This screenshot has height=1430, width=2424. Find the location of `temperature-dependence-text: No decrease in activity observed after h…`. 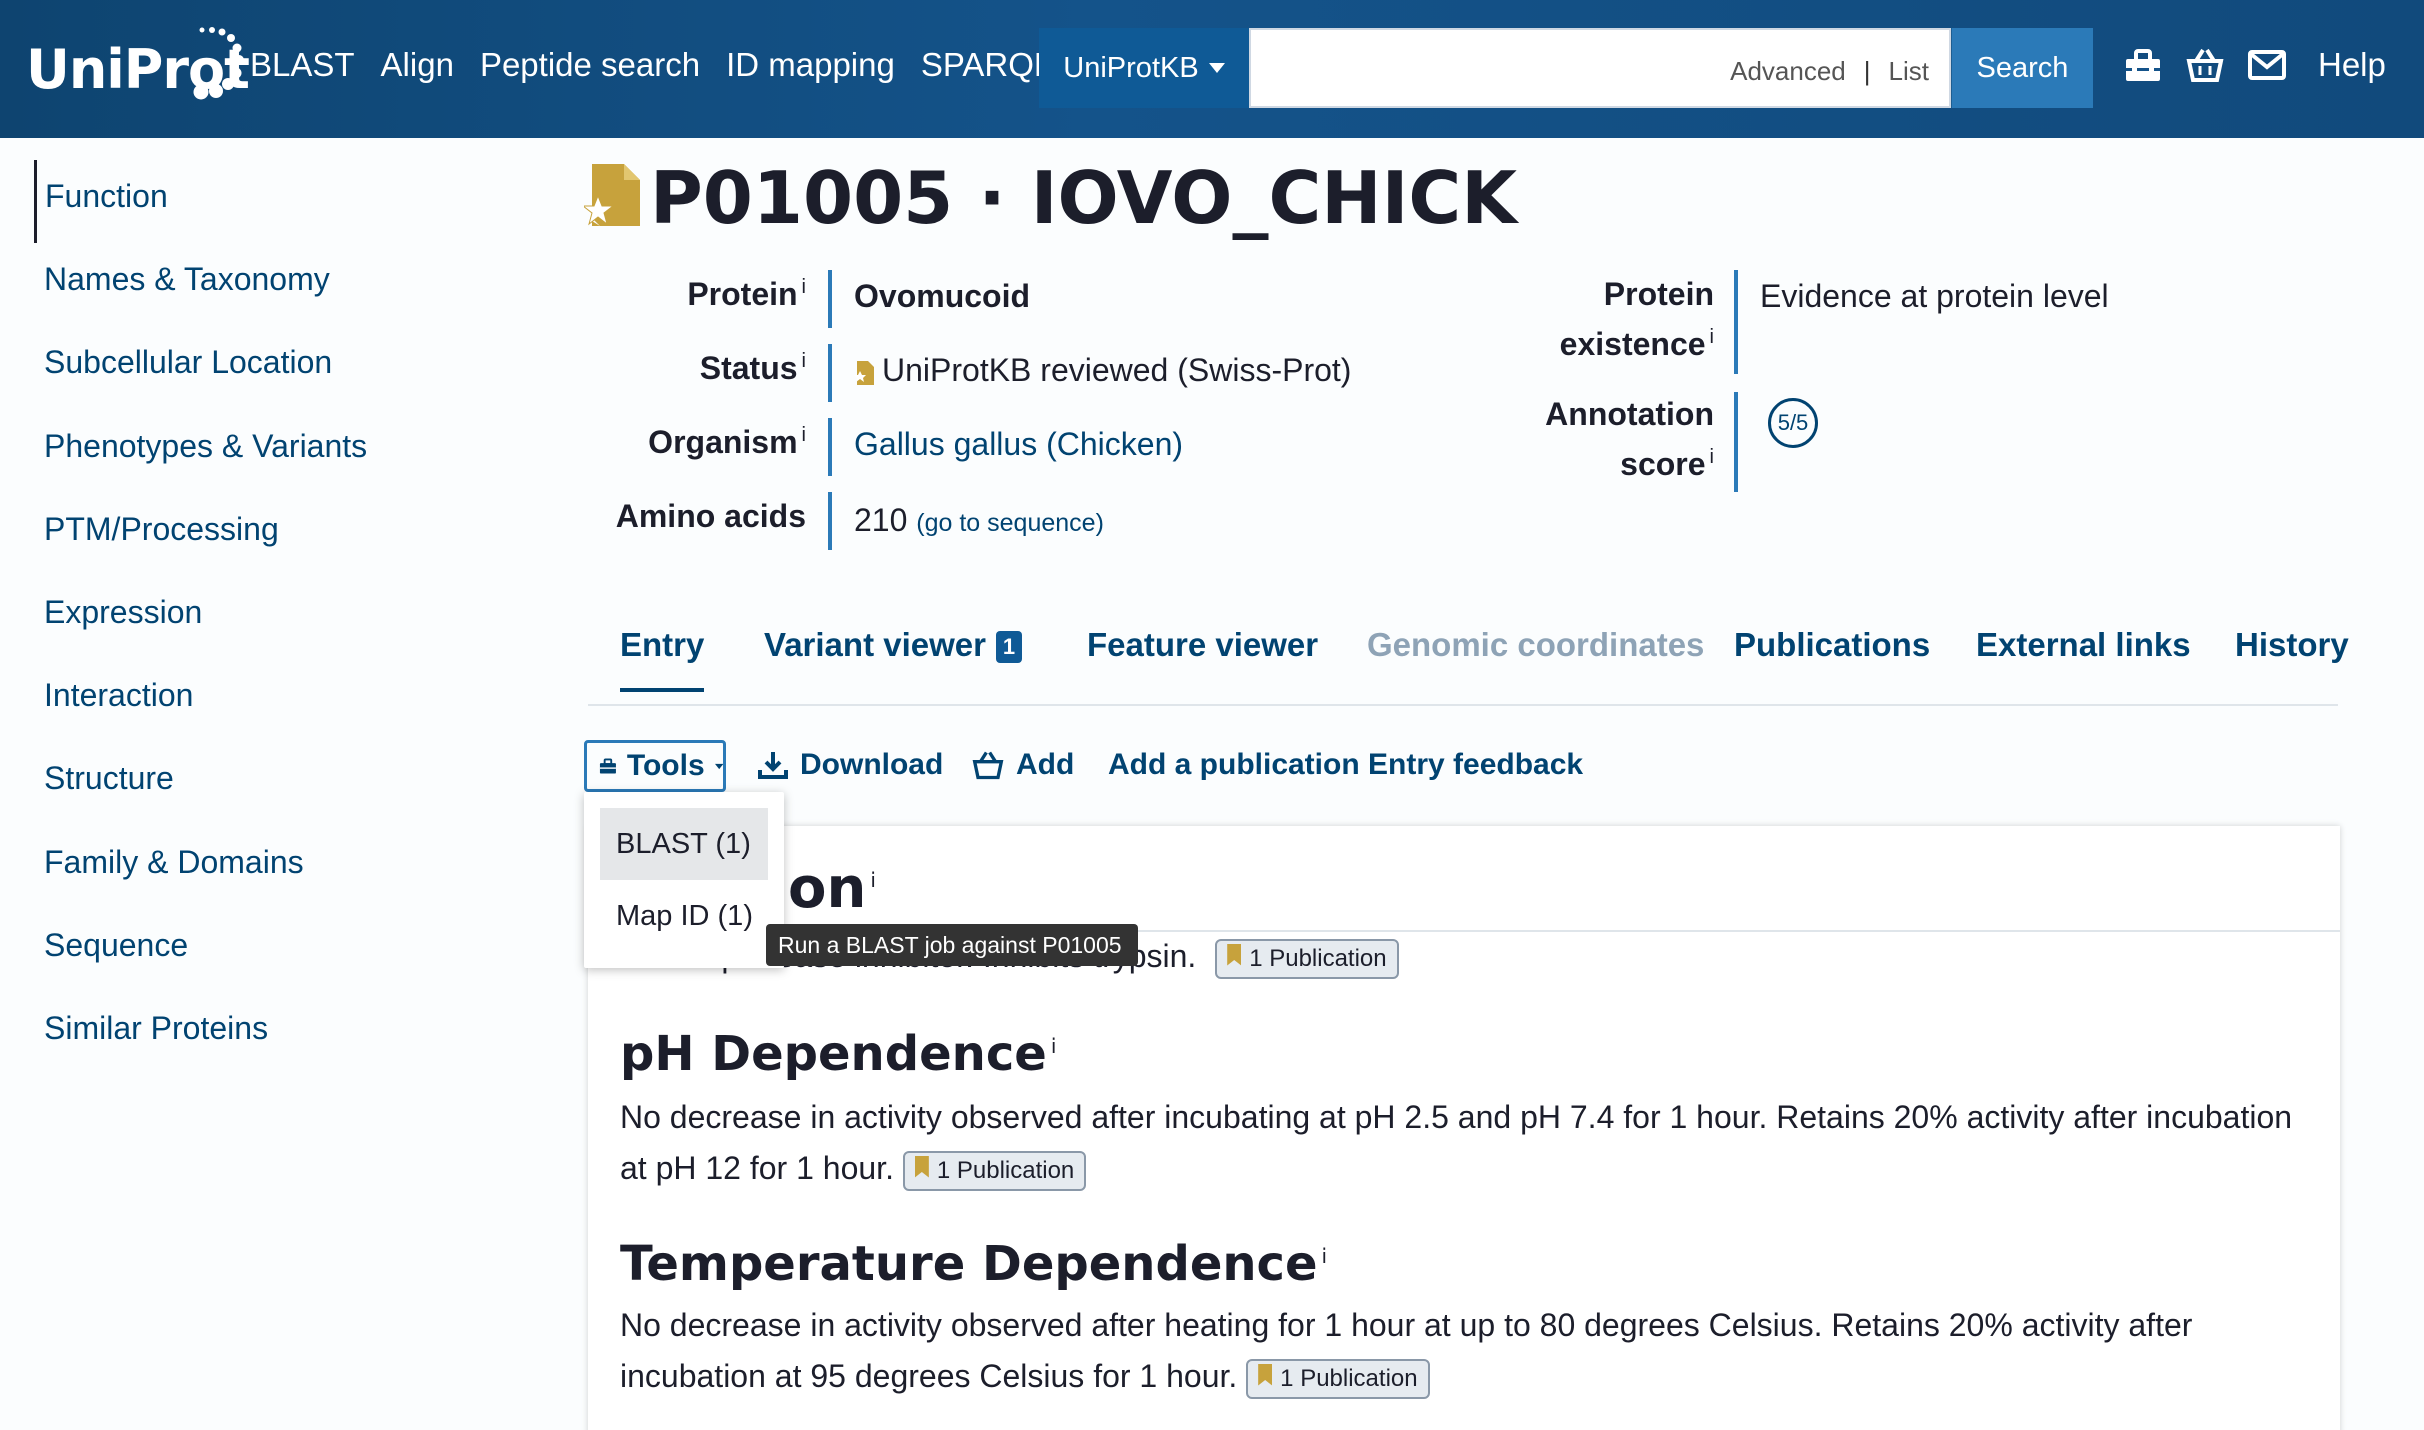

temperature-dependence-text: No decrease in activity observed after h… is located at coordinates (1465, 1351).